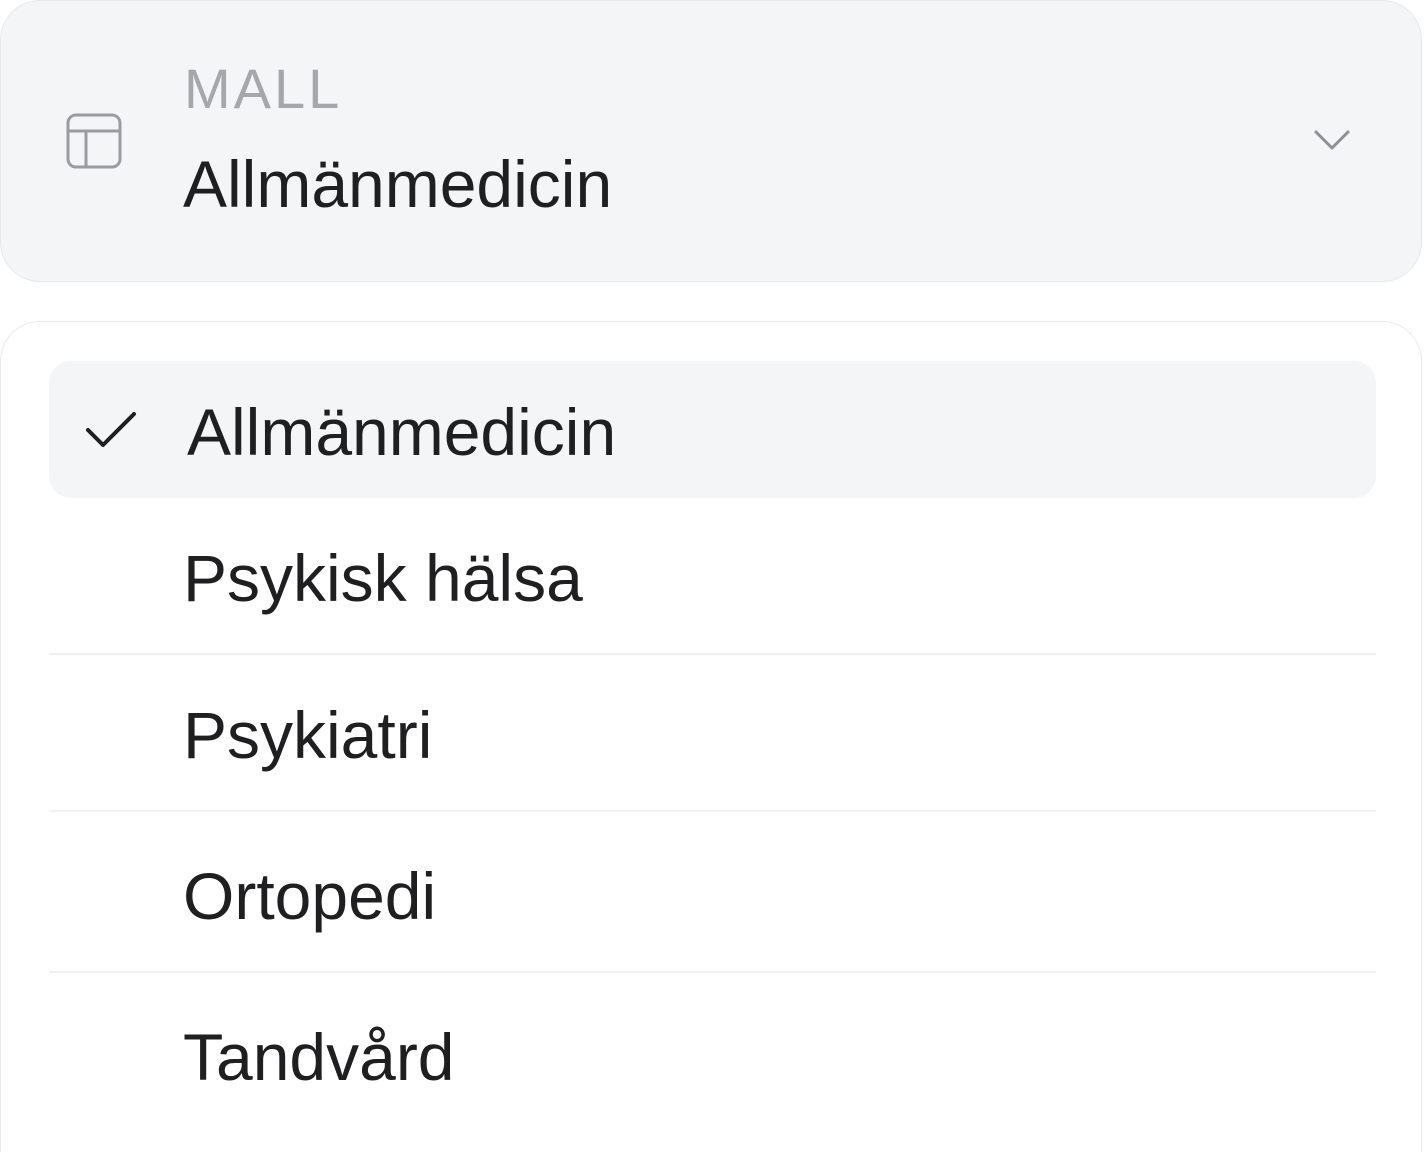 The image size is (1424, 1152). What do you see at coordinates (1332, 140) in the screenshot?
I see `chevron-down-icon` at bounding box center [1332, 140].